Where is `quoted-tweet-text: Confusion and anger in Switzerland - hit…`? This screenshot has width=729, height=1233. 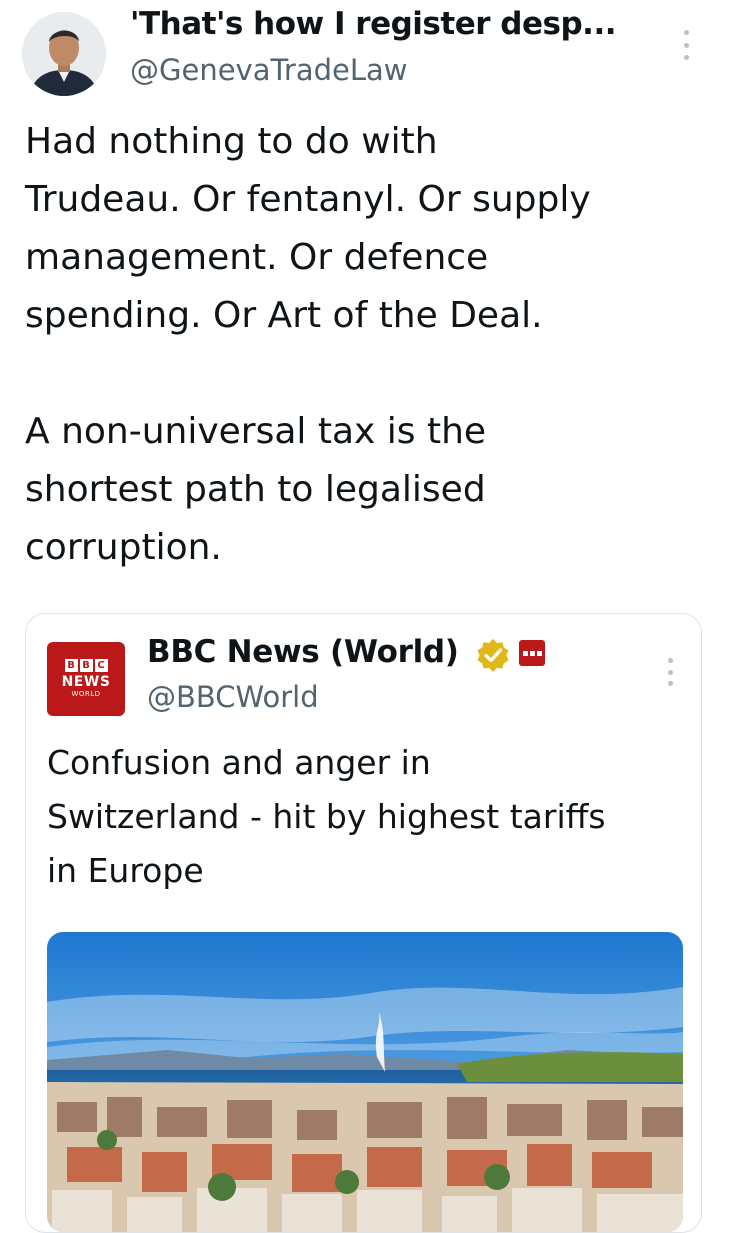 quoted-tweet-text: Confusion and anger in Switzerland - hit… is located at coordinates (326, 816).